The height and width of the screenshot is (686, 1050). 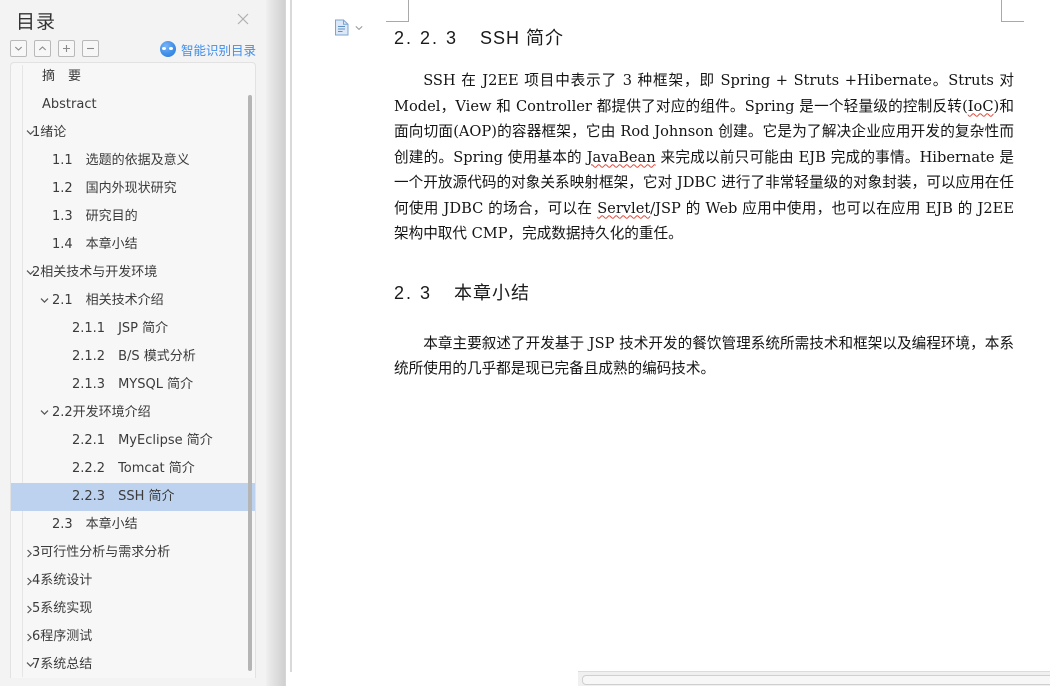 What do you see at coordinates (133, 18) in the screenshot?
I see `outline-header: 目录` at bounding box center [133, 18].